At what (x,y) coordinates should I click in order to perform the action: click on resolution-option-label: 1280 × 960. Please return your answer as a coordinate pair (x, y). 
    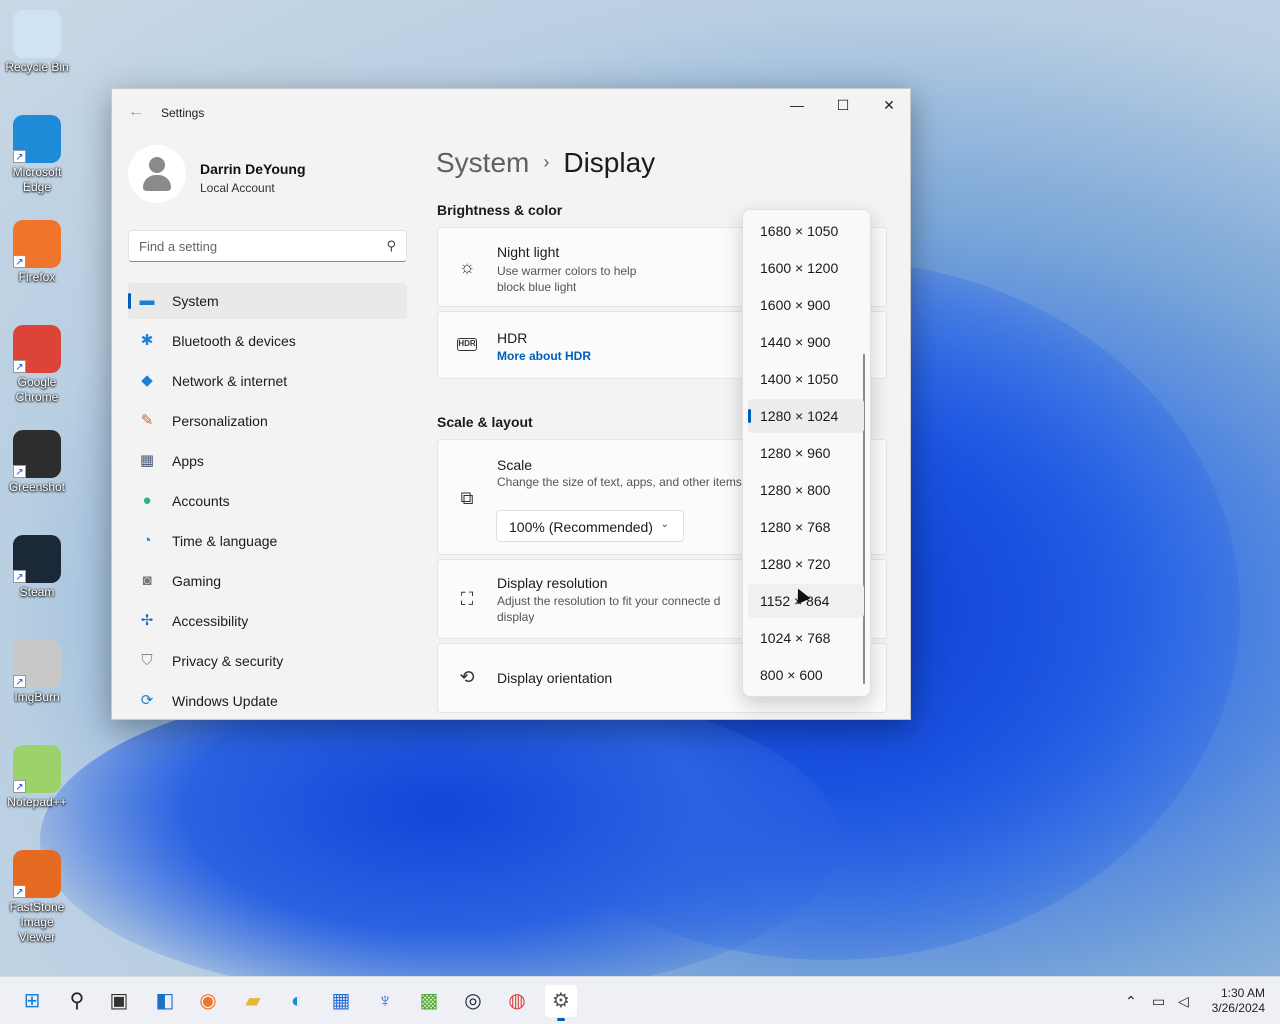
    Looking at the image, I should click on (795, 453).